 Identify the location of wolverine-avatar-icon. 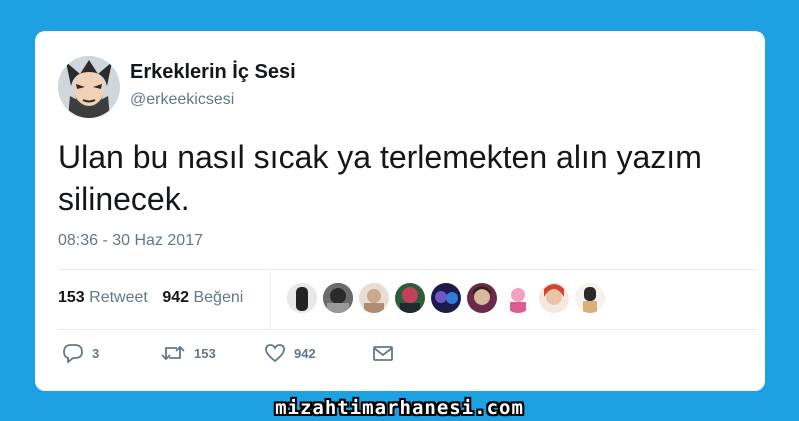
(89, 87).